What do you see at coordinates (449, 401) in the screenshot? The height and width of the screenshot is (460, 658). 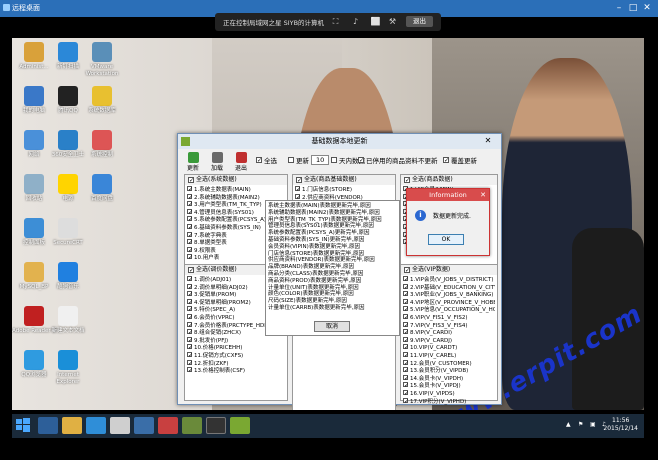 I see `list-item: ✓17.VIP积分(V_VIPHD)` at bounding box center [449, 401].